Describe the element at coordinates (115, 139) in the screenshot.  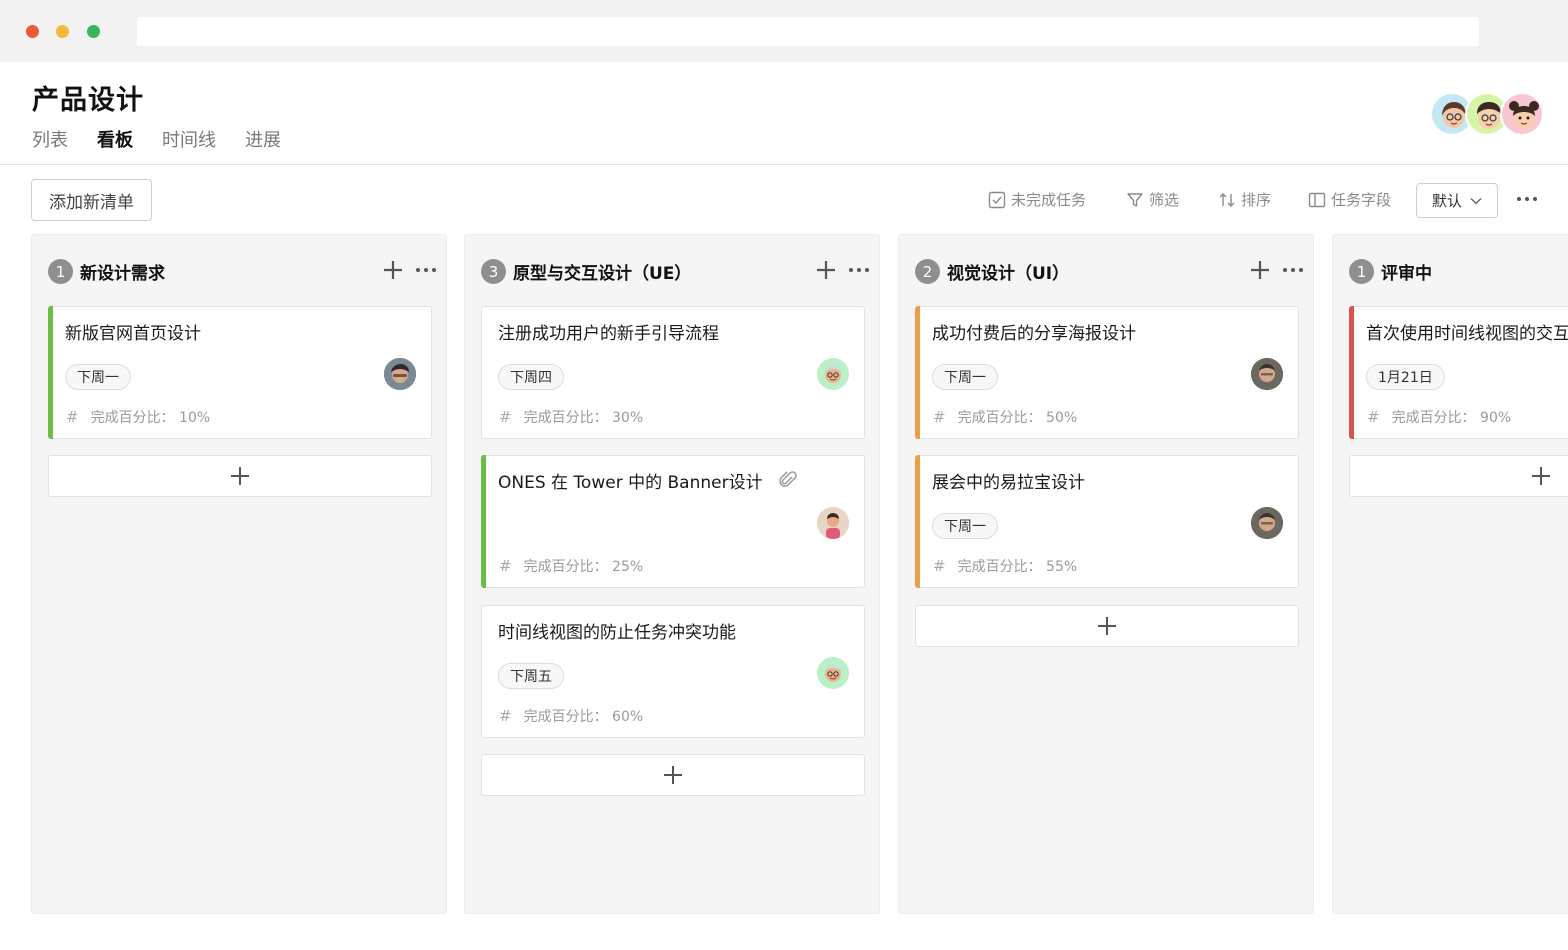
I see `tab-board: 看板` at that location.